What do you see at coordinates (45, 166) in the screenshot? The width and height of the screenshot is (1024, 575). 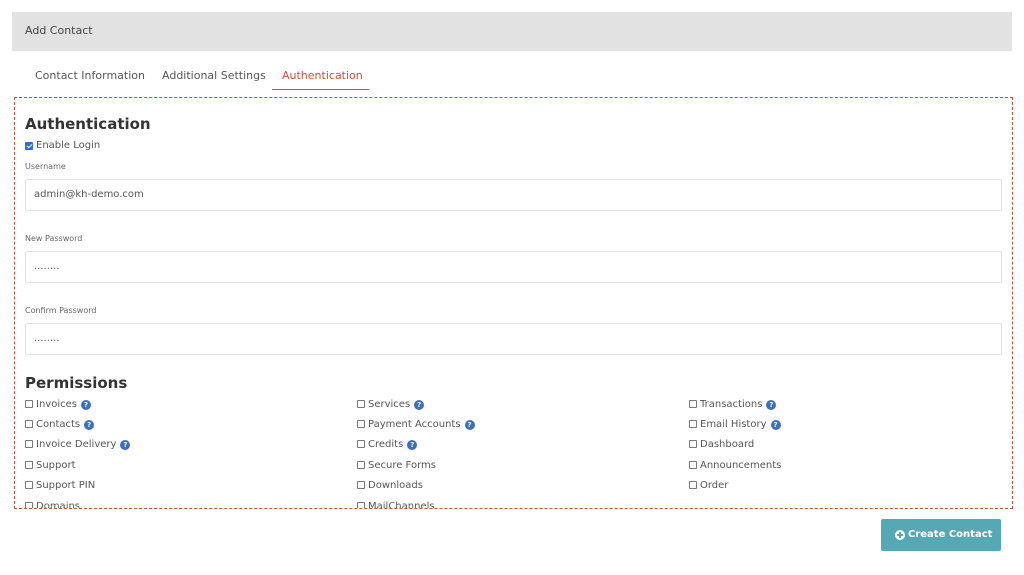 I see `username-label: Username` at bounding box center [45, 166].